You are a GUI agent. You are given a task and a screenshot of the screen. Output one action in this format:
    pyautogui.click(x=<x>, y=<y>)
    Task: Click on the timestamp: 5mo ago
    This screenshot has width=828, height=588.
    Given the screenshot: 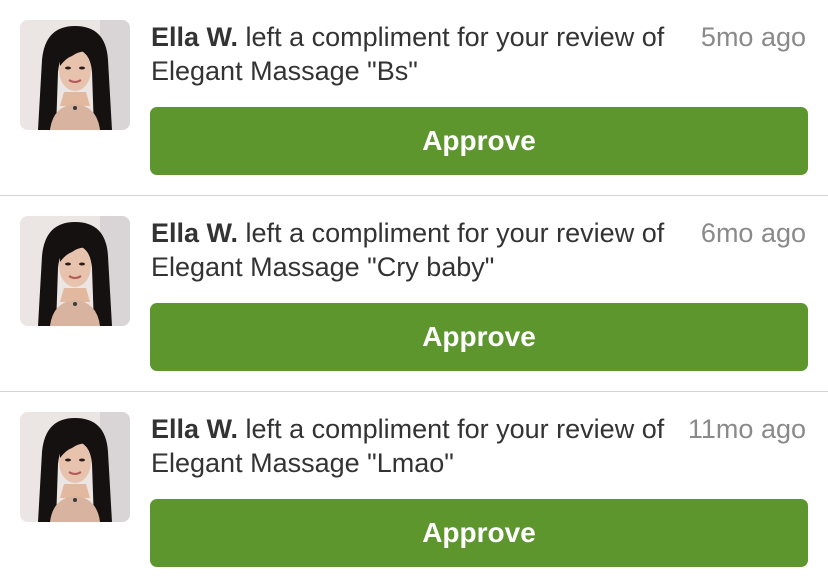 What is the action you would take?
    pyautogui.click(x=753, y=37)
    